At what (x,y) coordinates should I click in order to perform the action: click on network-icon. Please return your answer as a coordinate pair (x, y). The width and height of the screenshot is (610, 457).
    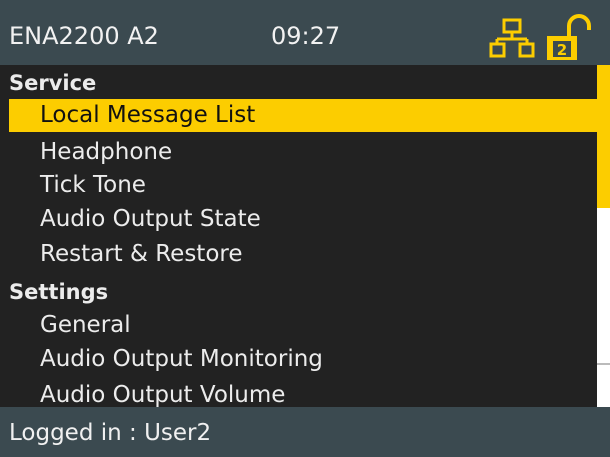
    Looking at the image, I should click on (512, 38).